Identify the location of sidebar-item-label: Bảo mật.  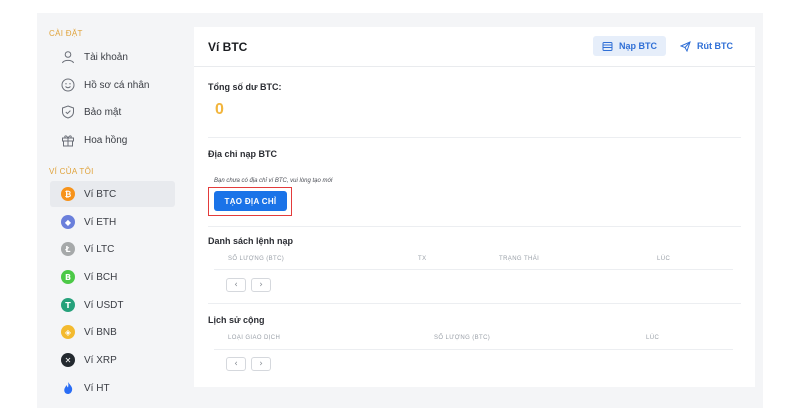
(103, 112).